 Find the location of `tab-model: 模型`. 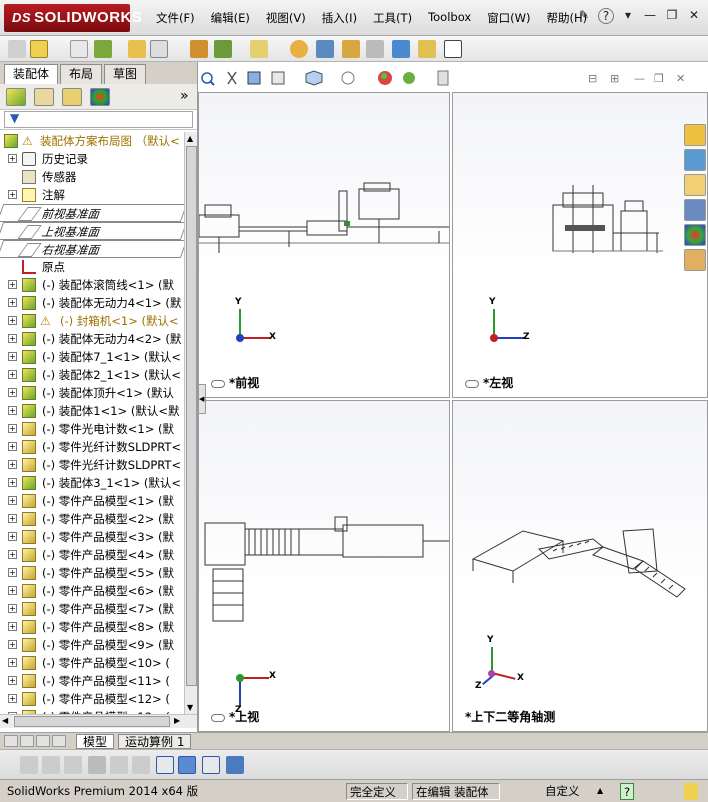

tab-model: 模型 is located at coordinates (95, 741).